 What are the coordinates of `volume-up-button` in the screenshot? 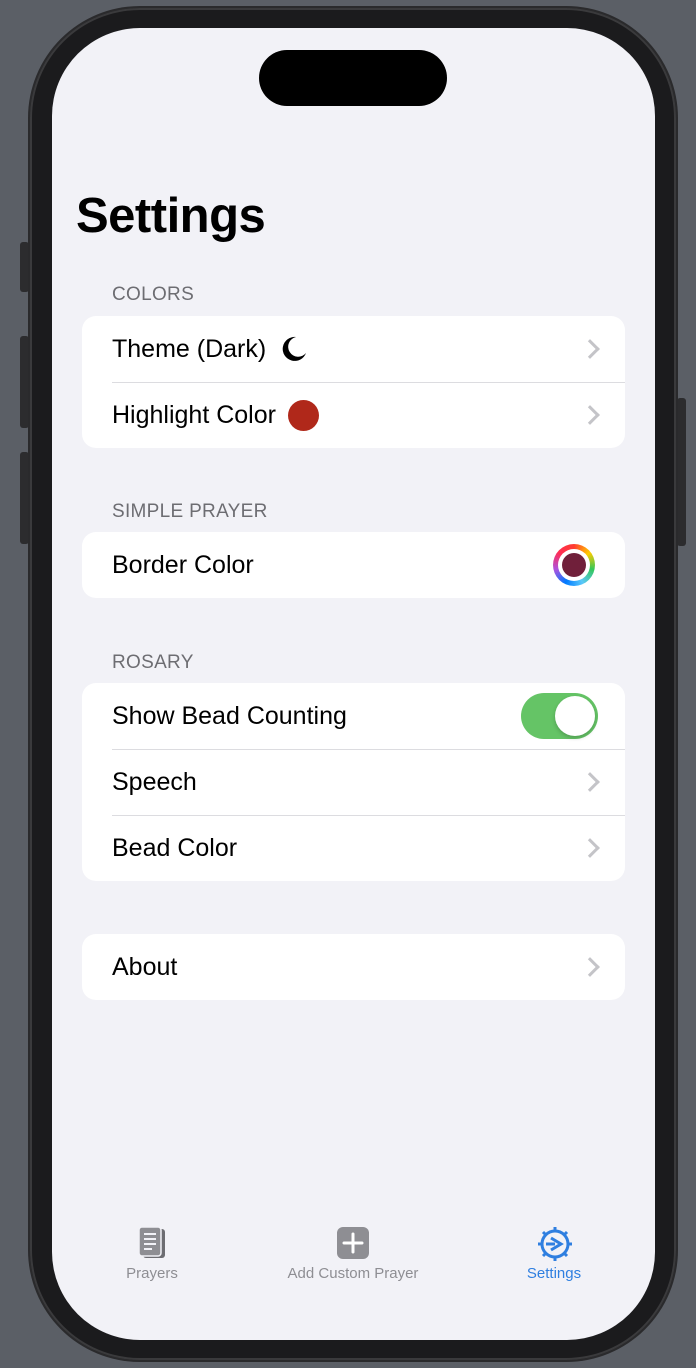 It's located at (24, 382).